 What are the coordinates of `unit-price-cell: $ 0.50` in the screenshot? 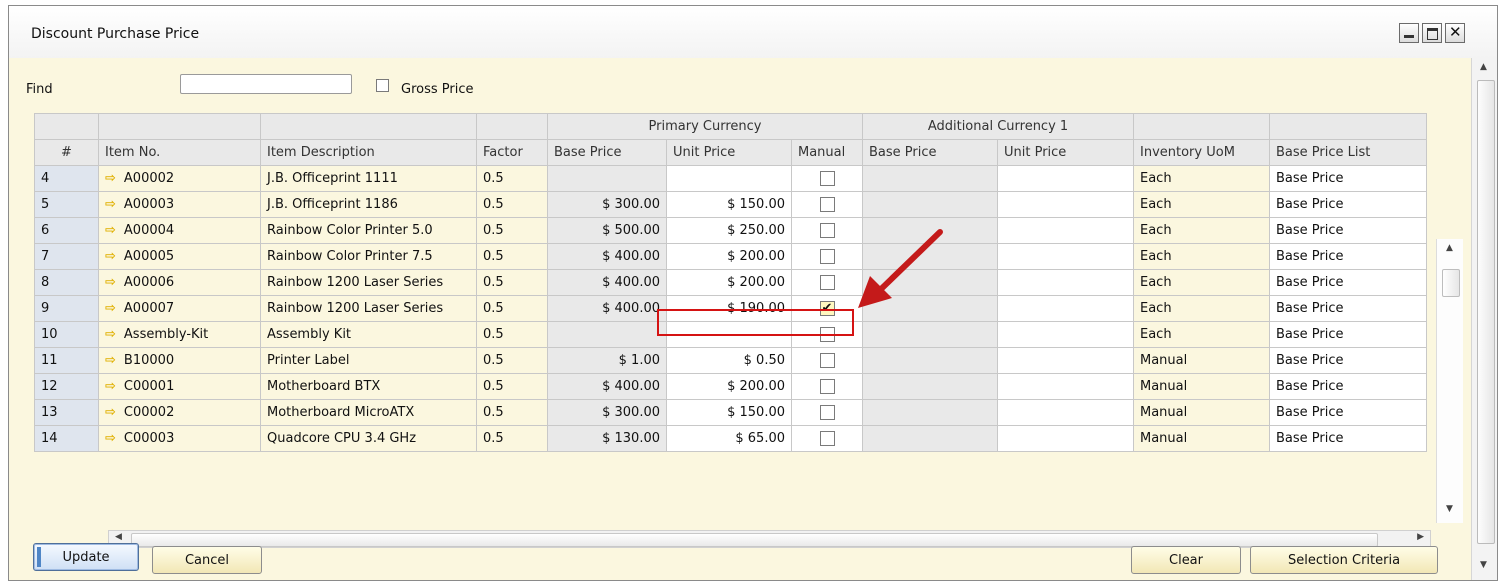 It's located at (729, 360).